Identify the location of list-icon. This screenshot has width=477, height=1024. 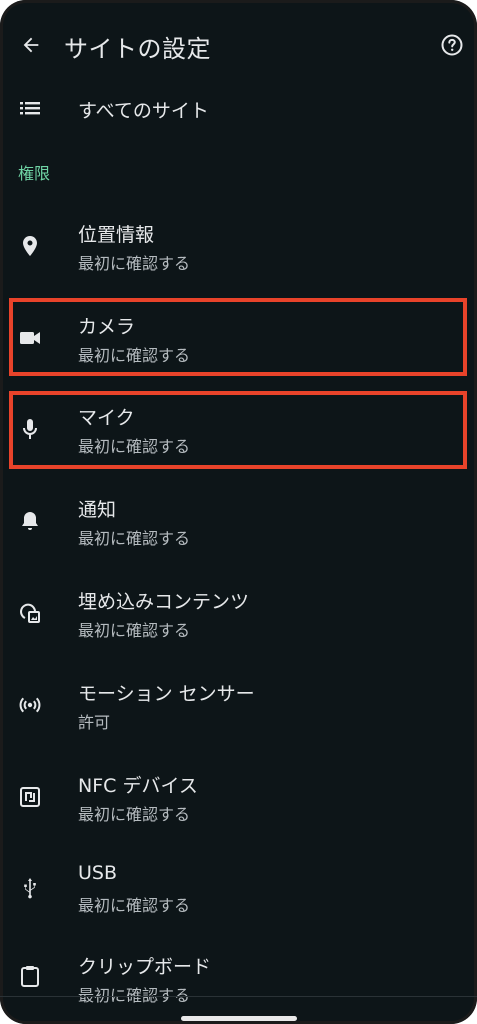
(30, 108).